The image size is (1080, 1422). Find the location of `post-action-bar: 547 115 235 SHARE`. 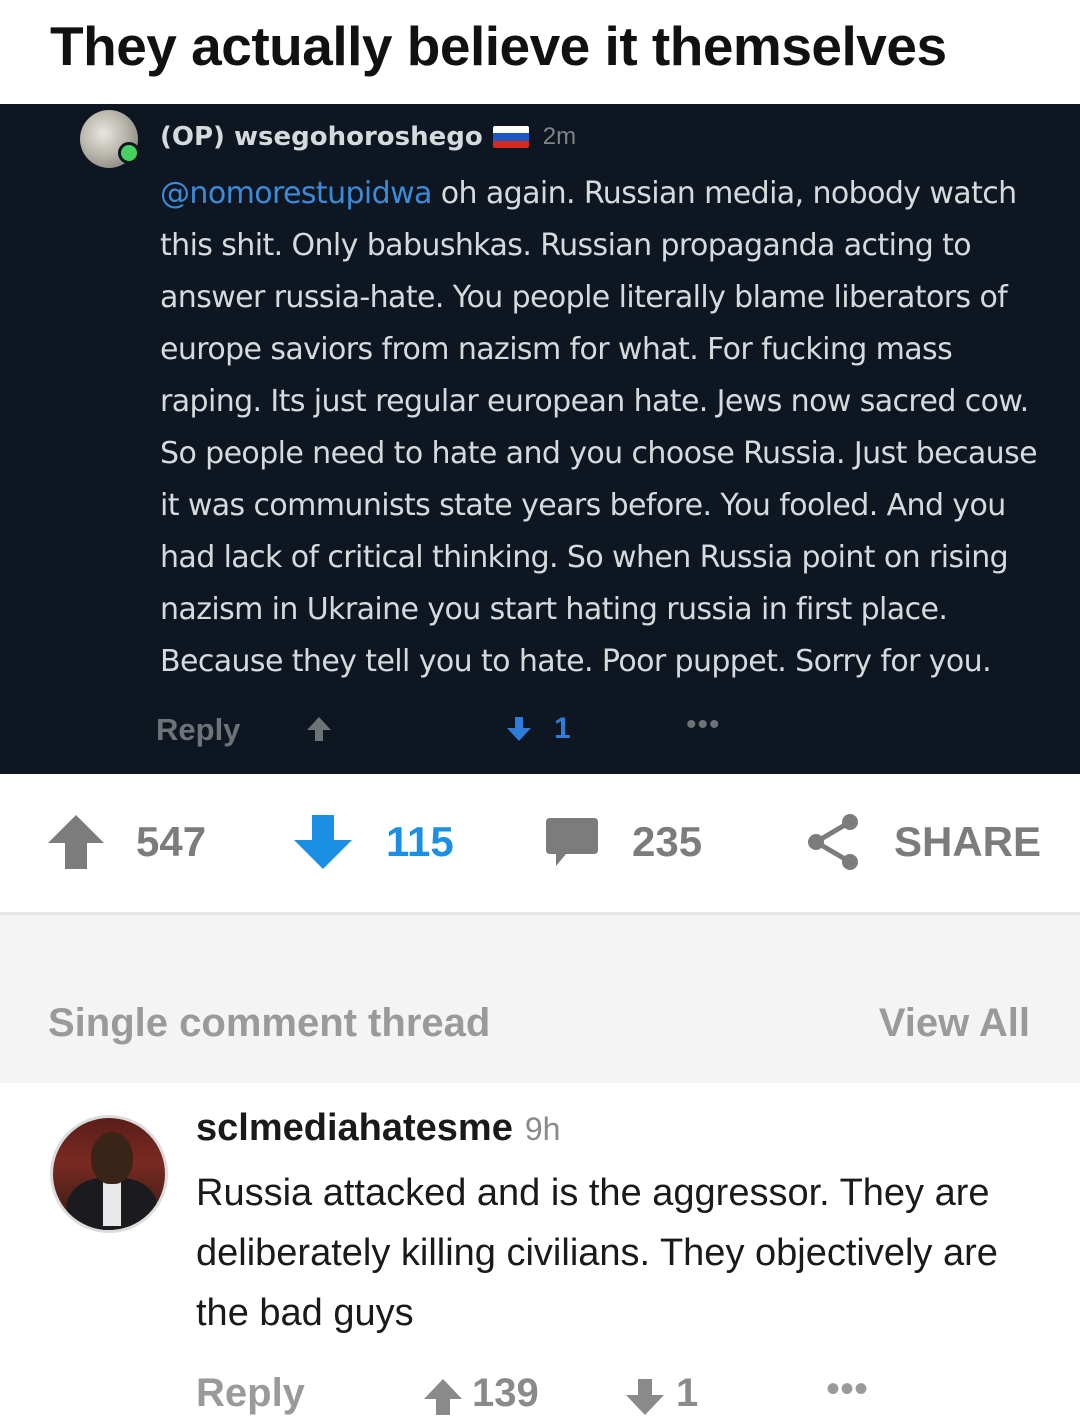

post-action-bar: 547 115 235 SHARE is located at coordinates (540, 843).